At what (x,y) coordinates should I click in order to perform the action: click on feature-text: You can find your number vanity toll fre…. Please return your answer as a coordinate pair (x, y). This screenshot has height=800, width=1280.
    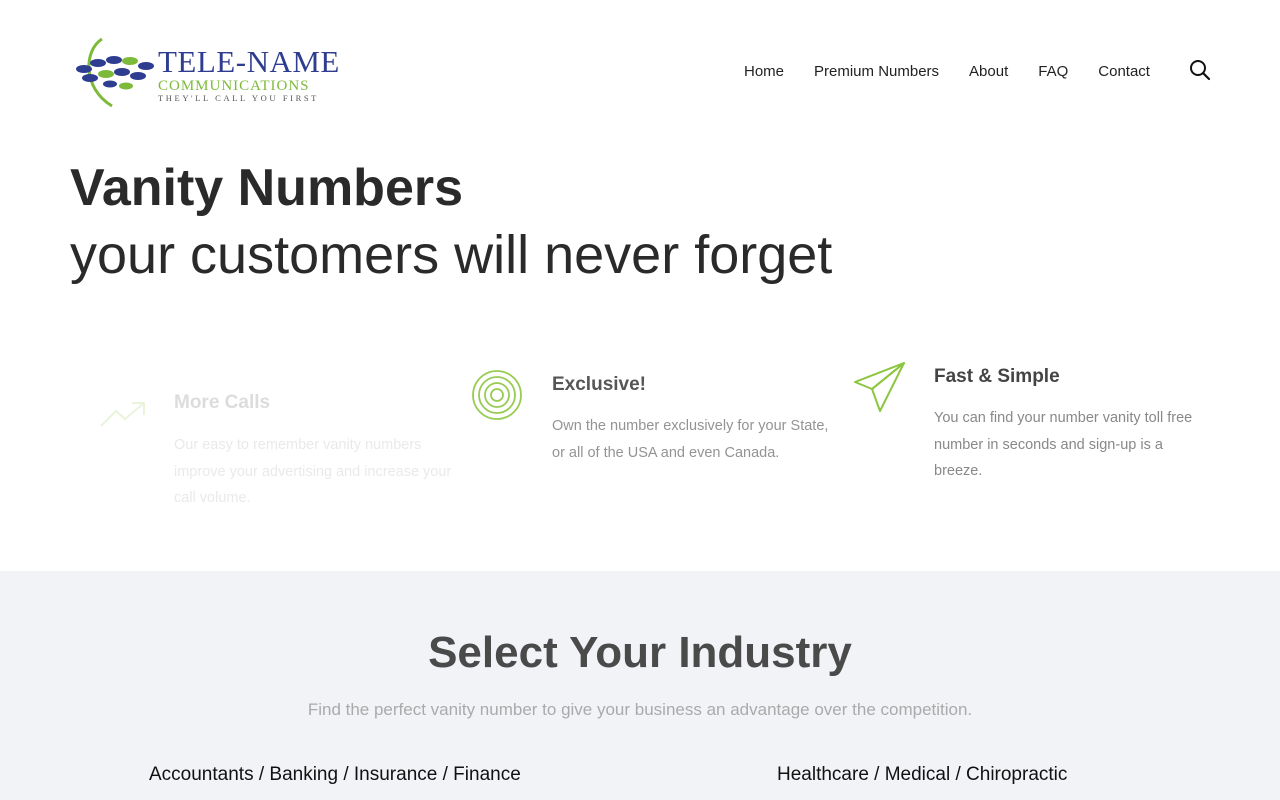
    Looking at the image, I should click on (1063, 444).